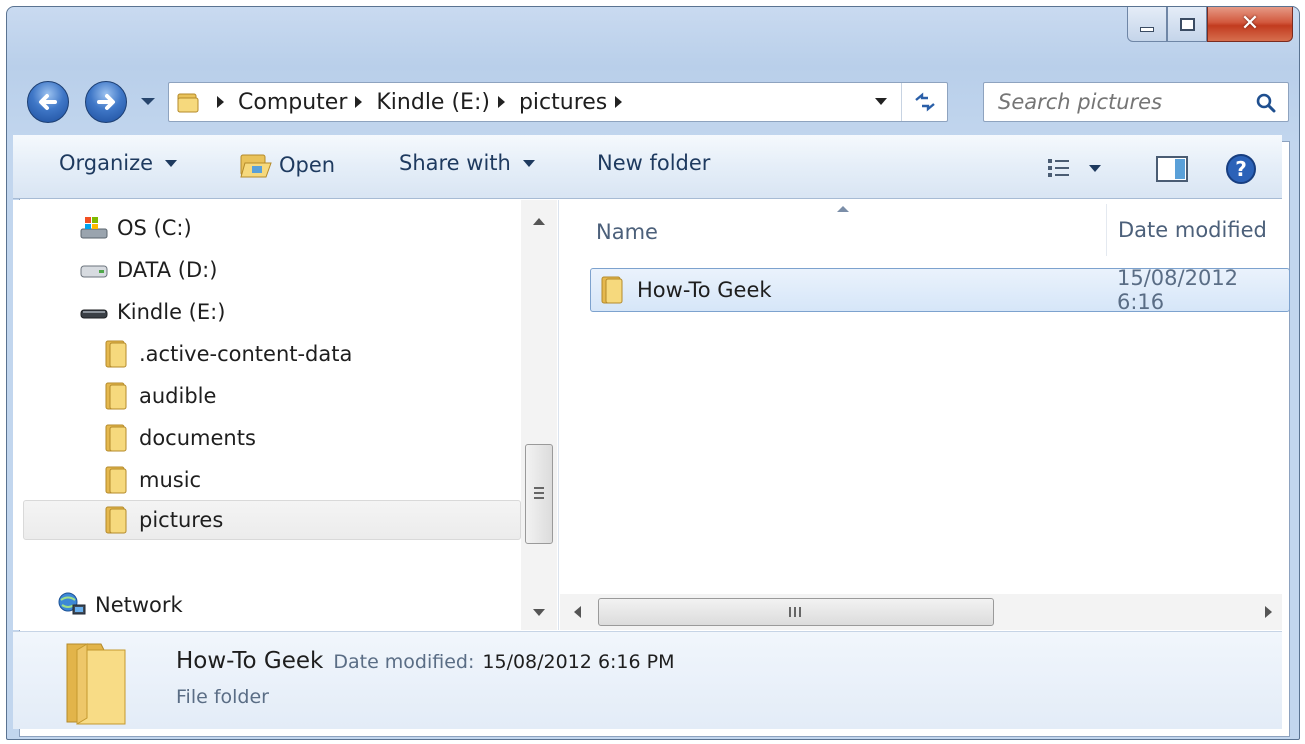 Image resolution: width=1305 pixels, height=744 pixels. I want to click on search-box, so click(1136, 102).